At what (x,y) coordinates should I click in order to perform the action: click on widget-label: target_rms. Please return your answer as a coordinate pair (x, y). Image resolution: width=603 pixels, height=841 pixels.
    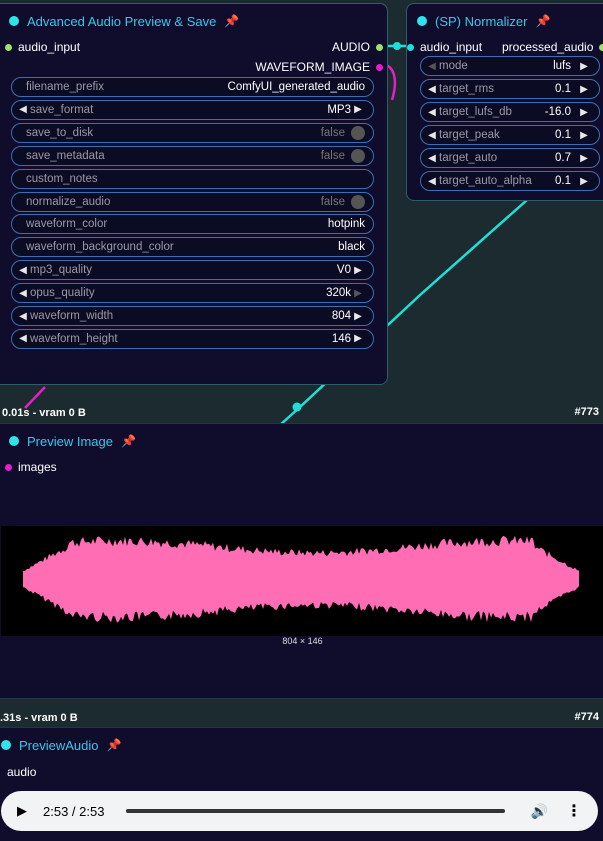
    Looking at the image, I should click on (466, 89).